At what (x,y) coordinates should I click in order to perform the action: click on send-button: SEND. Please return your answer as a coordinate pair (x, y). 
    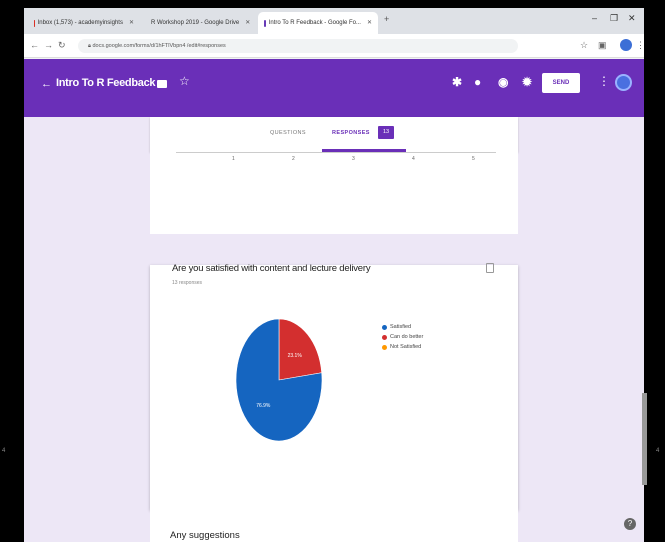
    Looking at the image, I should click on (561, 83).